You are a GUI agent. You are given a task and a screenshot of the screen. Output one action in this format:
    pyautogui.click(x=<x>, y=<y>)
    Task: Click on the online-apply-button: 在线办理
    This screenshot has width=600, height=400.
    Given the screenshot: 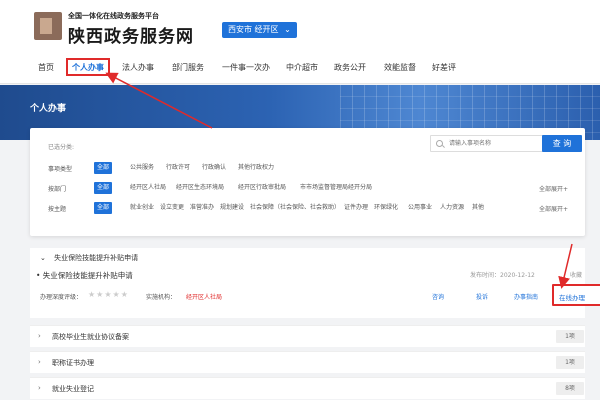 What is the action you would take?
    pyautogui.click(x=576, y=295)
    